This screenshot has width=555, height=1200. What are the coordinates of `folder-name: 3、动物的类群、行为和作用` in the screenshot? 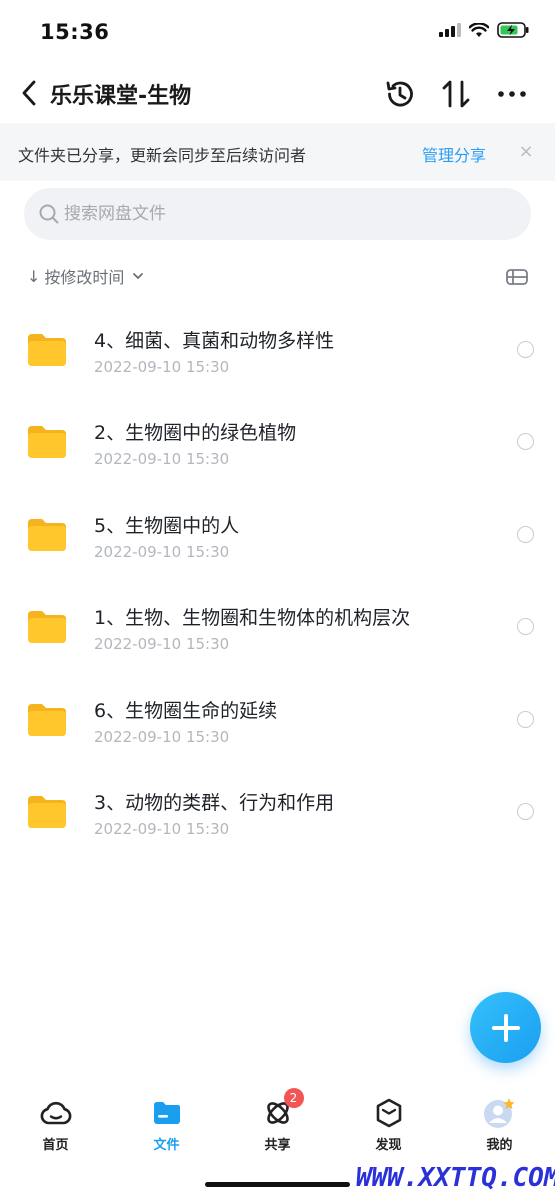 It's located at (214, 802).